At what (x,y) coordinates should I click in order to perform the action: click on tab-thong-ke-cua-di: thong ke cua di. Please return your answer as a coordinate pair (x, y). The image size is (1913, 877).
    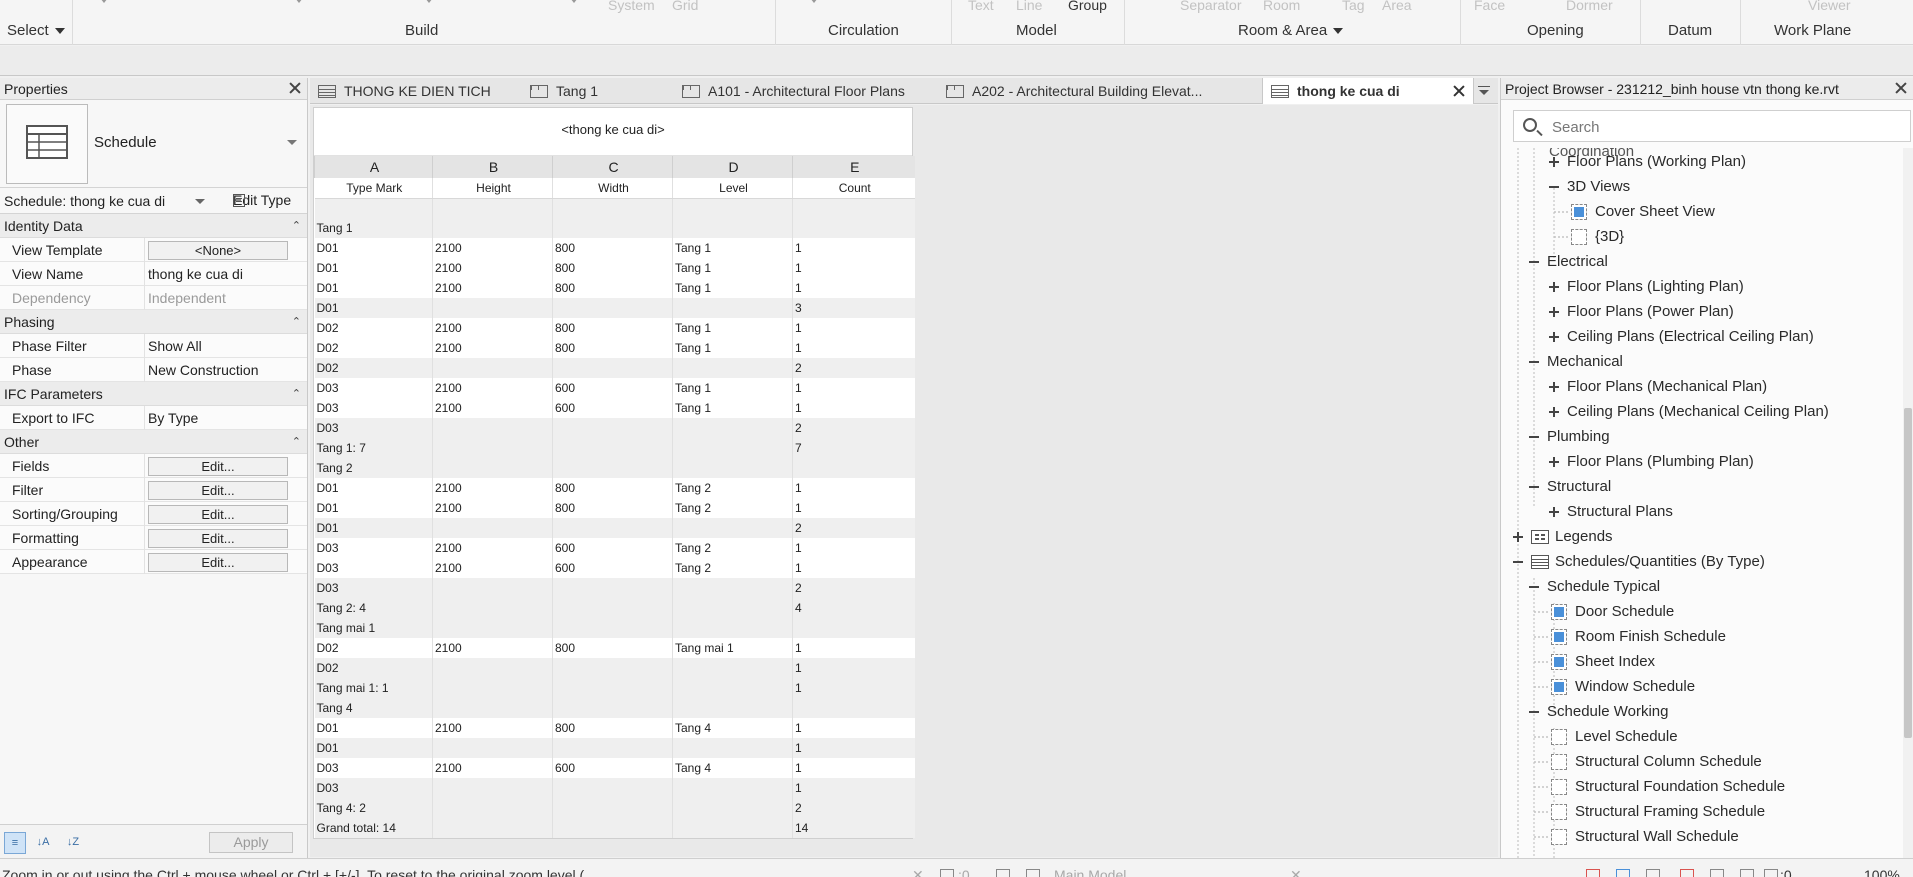
    Looking at the image, I should click on (1368, 91).